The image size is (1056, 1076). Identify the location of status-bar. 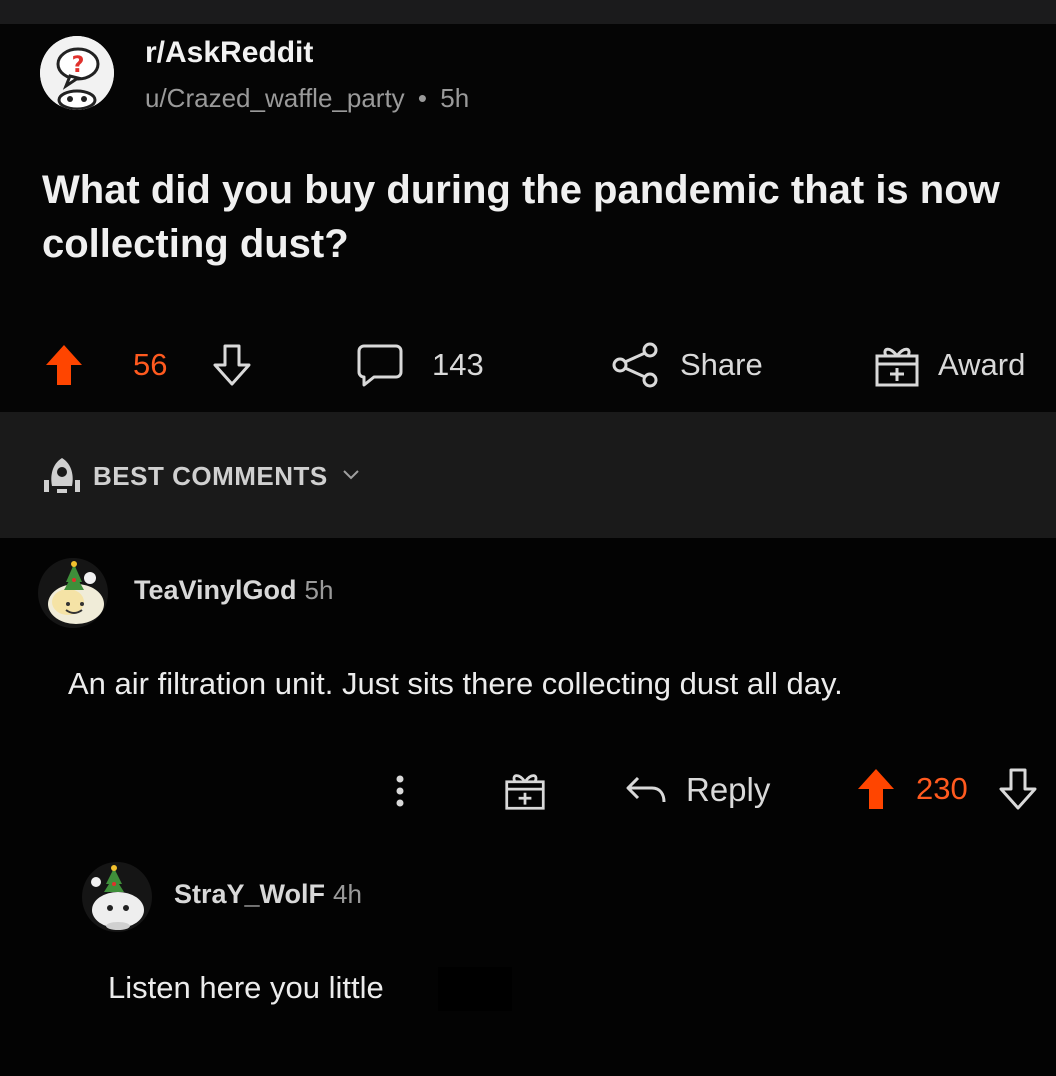
(528, 12).